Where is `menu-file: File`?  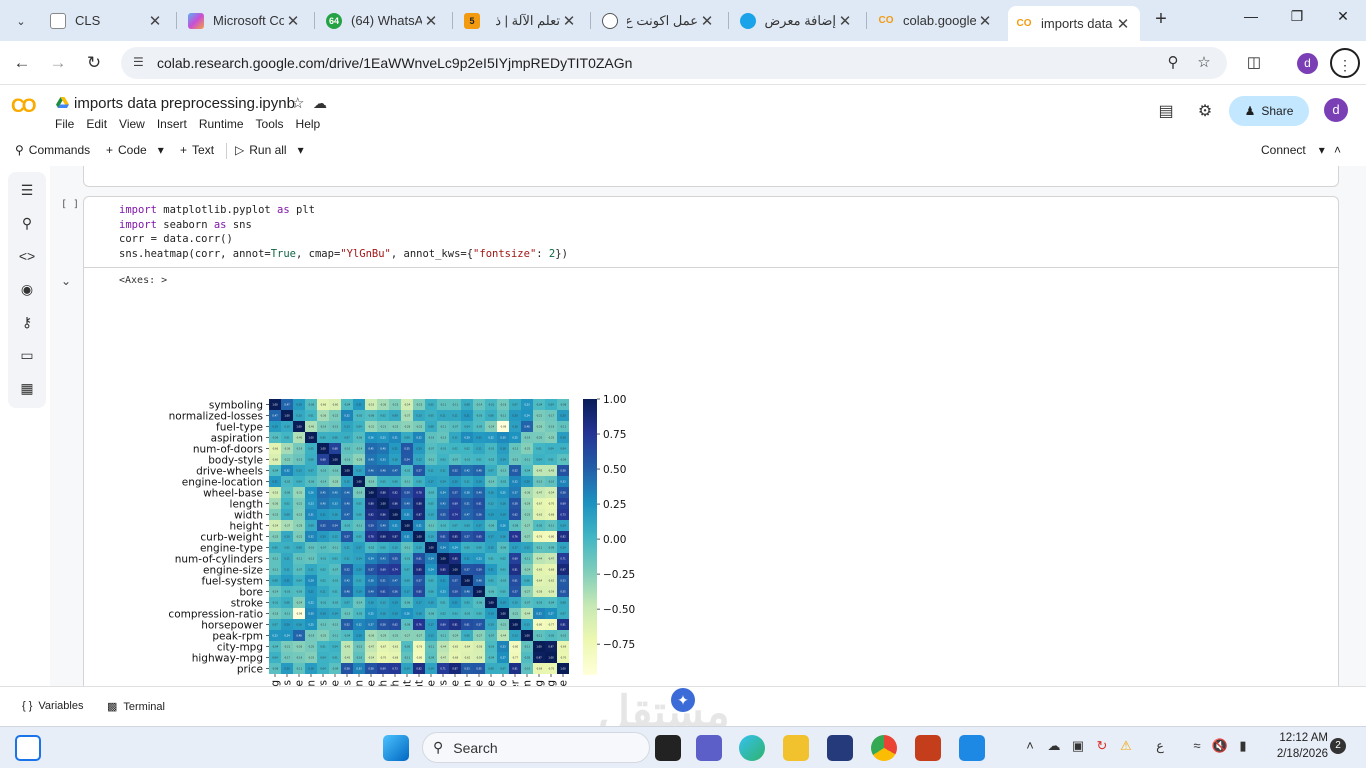
menu-file: File is located at coordinates (64, 124).